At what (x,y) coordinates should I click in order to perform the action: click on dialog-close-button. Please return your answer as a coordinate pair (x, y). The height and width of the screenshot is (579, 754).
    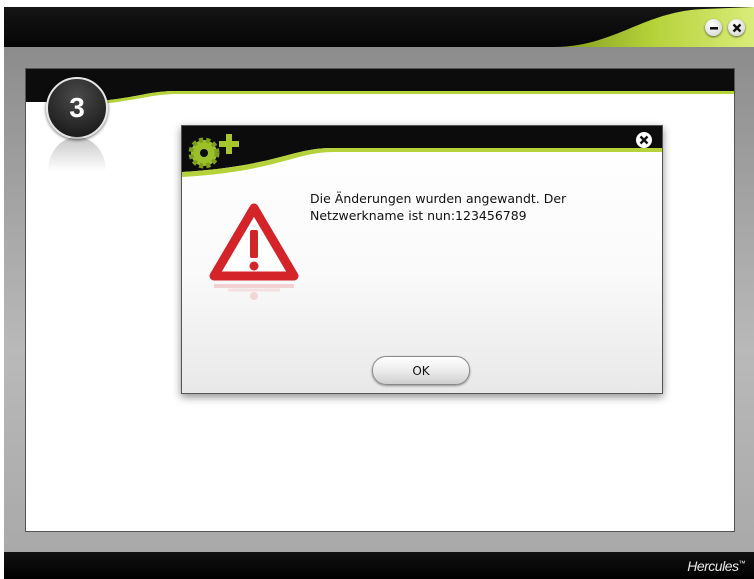
    Looking at the image, I should click on (644, 140).